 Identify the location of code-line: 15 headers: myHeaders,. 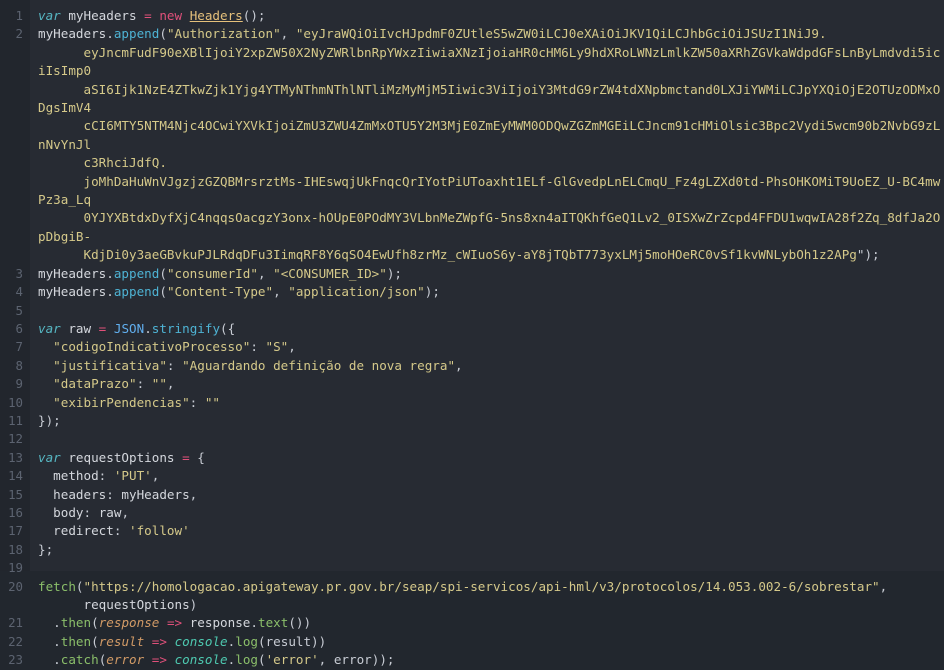
(472, 495).